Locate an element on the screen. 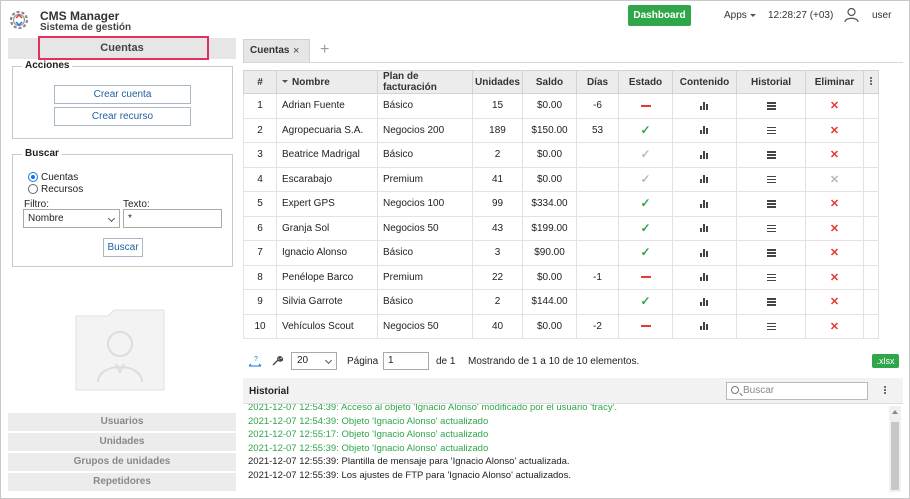 Image resolution: width=910 pixels, height=499 pixels. cell-nombre: Escarabajo is located at coordinates (327, 179).